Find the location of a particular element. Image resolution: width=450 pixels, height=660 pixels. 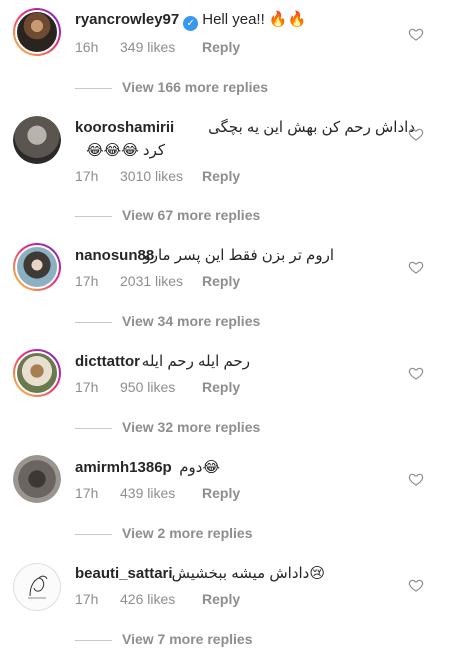

comment-likes: 2031 likes is located at coordinates (161, 281).